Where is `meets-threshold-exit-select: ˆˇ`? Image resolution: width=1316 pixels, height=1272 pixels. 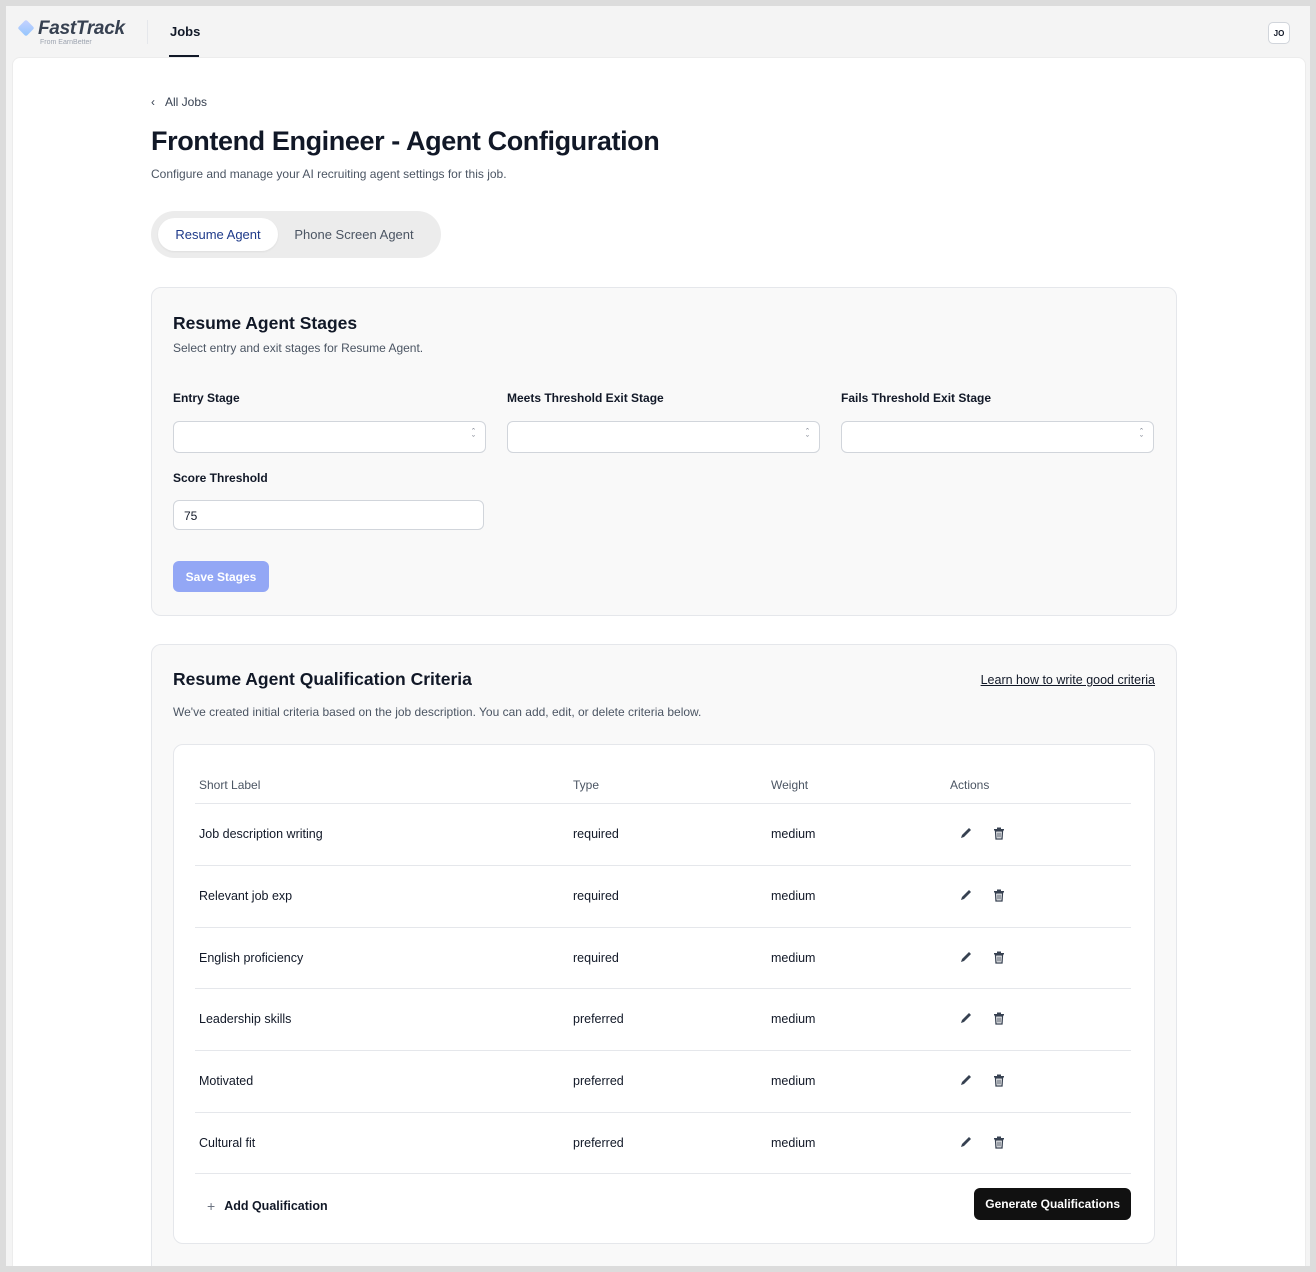
meets-threshold-exit-select: ˆˇ is located at coordinates (663, 437).